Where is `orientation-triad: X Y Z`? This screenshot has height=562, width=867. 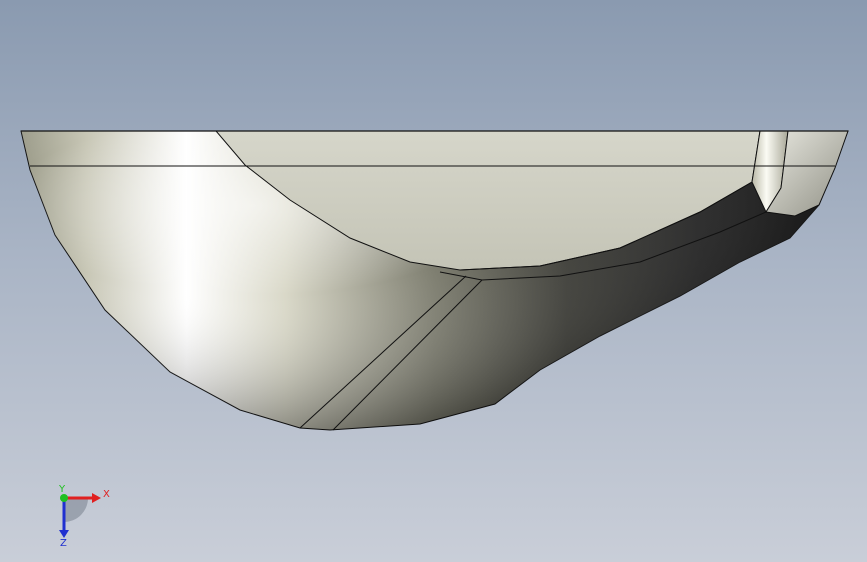
orientation-triad: X Y Z is located at coordinates (79, 513).